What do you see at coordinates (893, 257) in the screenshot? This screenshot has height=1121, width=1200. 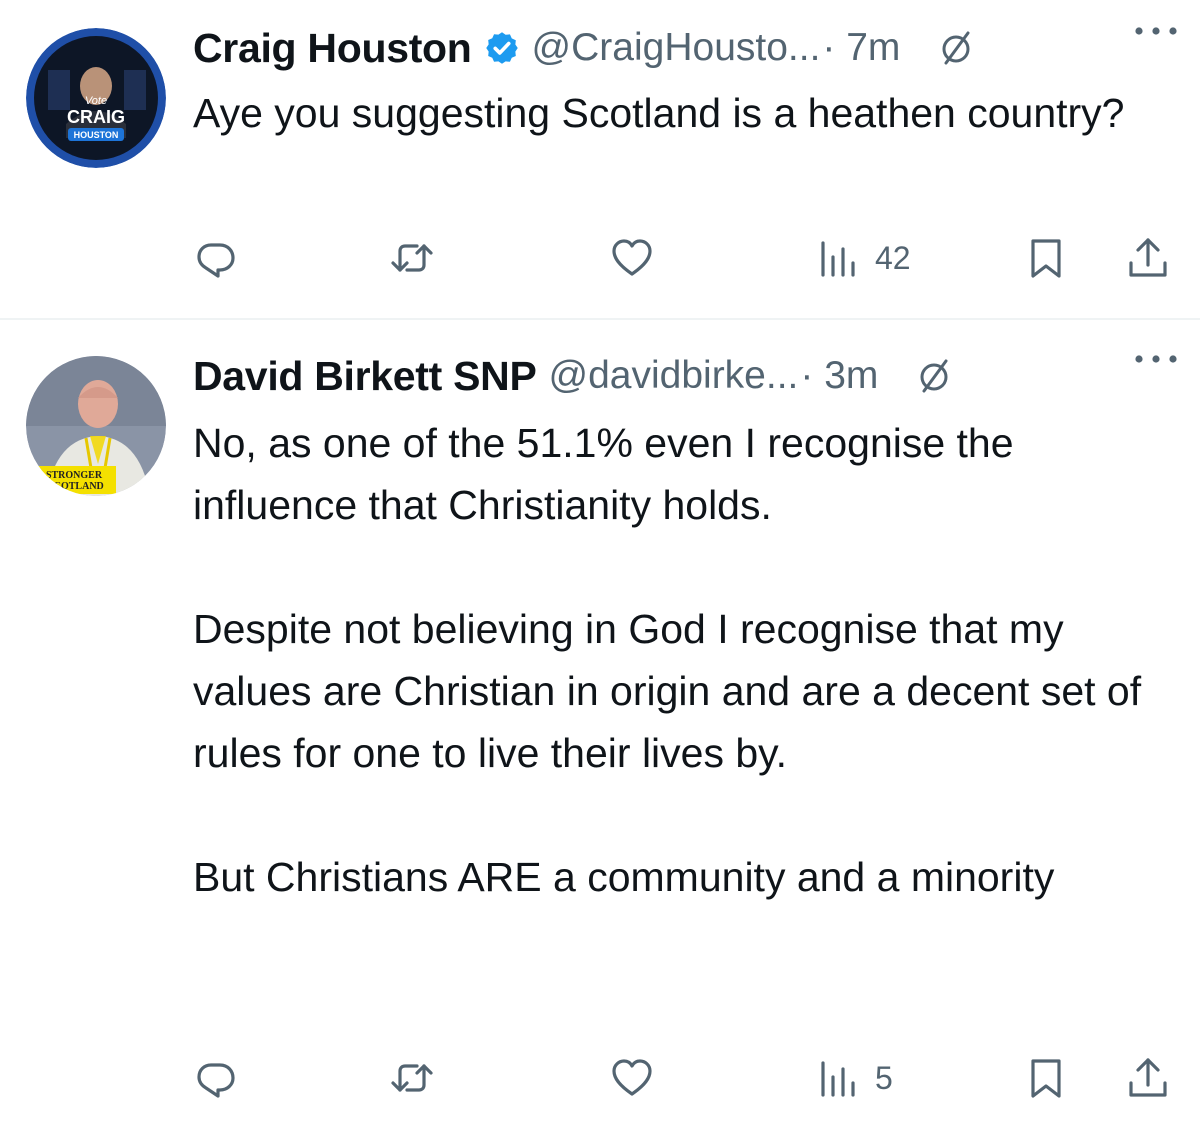 I see `views-count: 42` at bounding box center [893, 257].